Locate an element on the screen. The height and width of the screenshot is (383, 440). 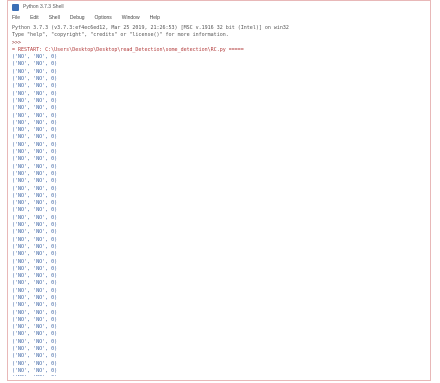
menu-window: Window is located at coordinates (131, 18).